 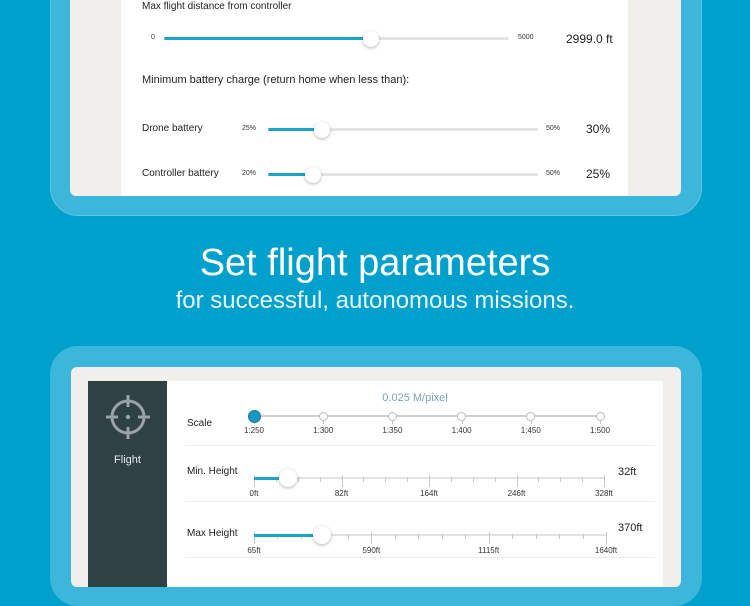 What do you see at coordinates (526, 37) in the screenshot?
I see `max-distance-max-label: 5000` at bounding box center [526, 37].